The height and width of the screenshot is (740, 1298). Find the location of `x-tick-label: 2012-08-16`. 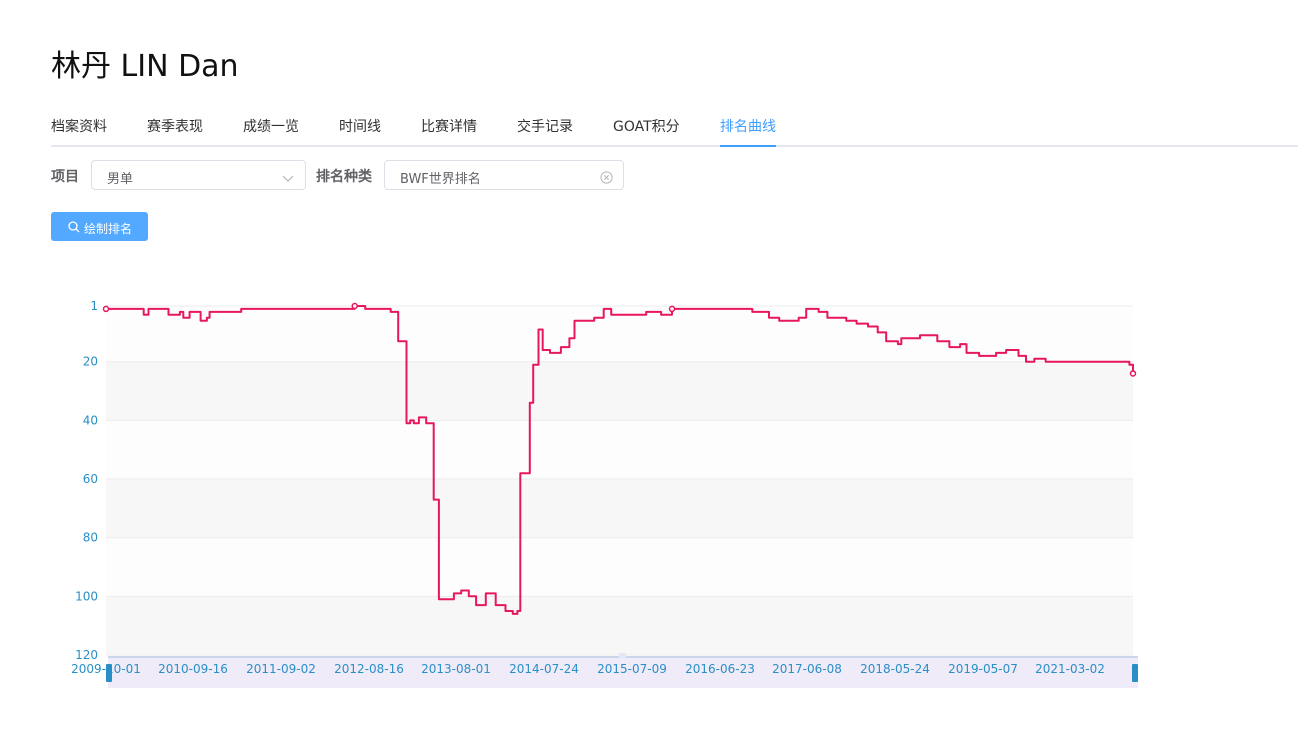

x-tick-label: 2012-08-16 is located at coordinates (369, 669).